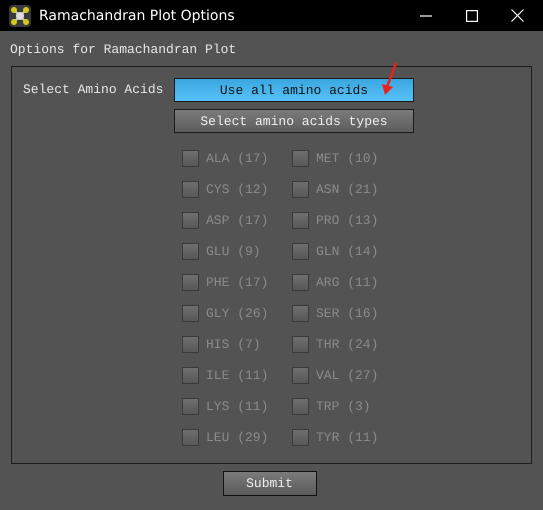  I want to click on mode-button: Use all amino acids, so click(294, 90).